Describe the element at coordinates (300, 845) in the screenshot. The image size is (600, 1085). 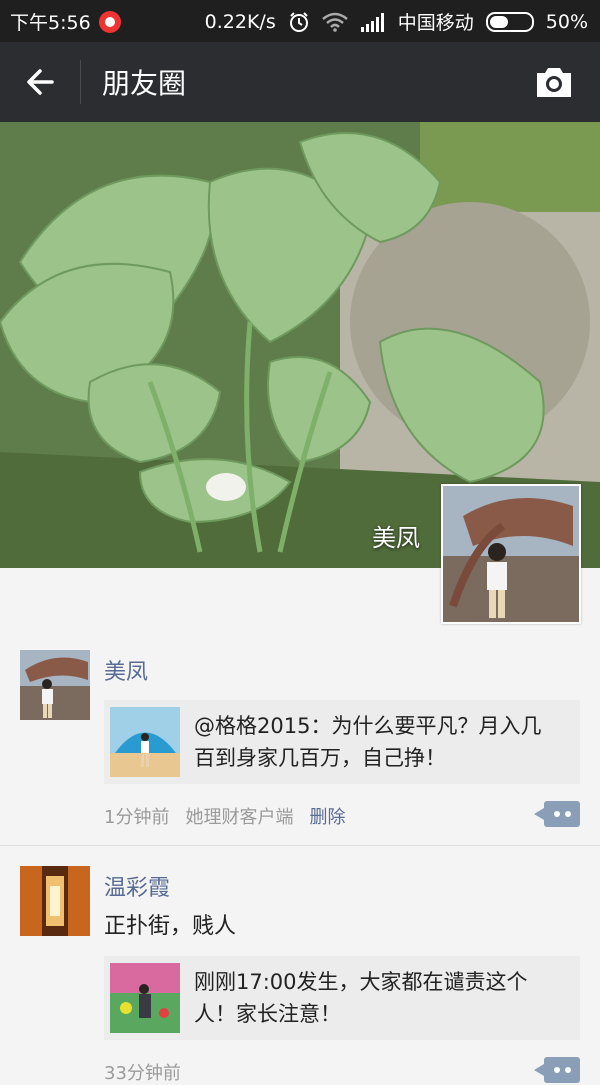
I see `post-divider` at that location.